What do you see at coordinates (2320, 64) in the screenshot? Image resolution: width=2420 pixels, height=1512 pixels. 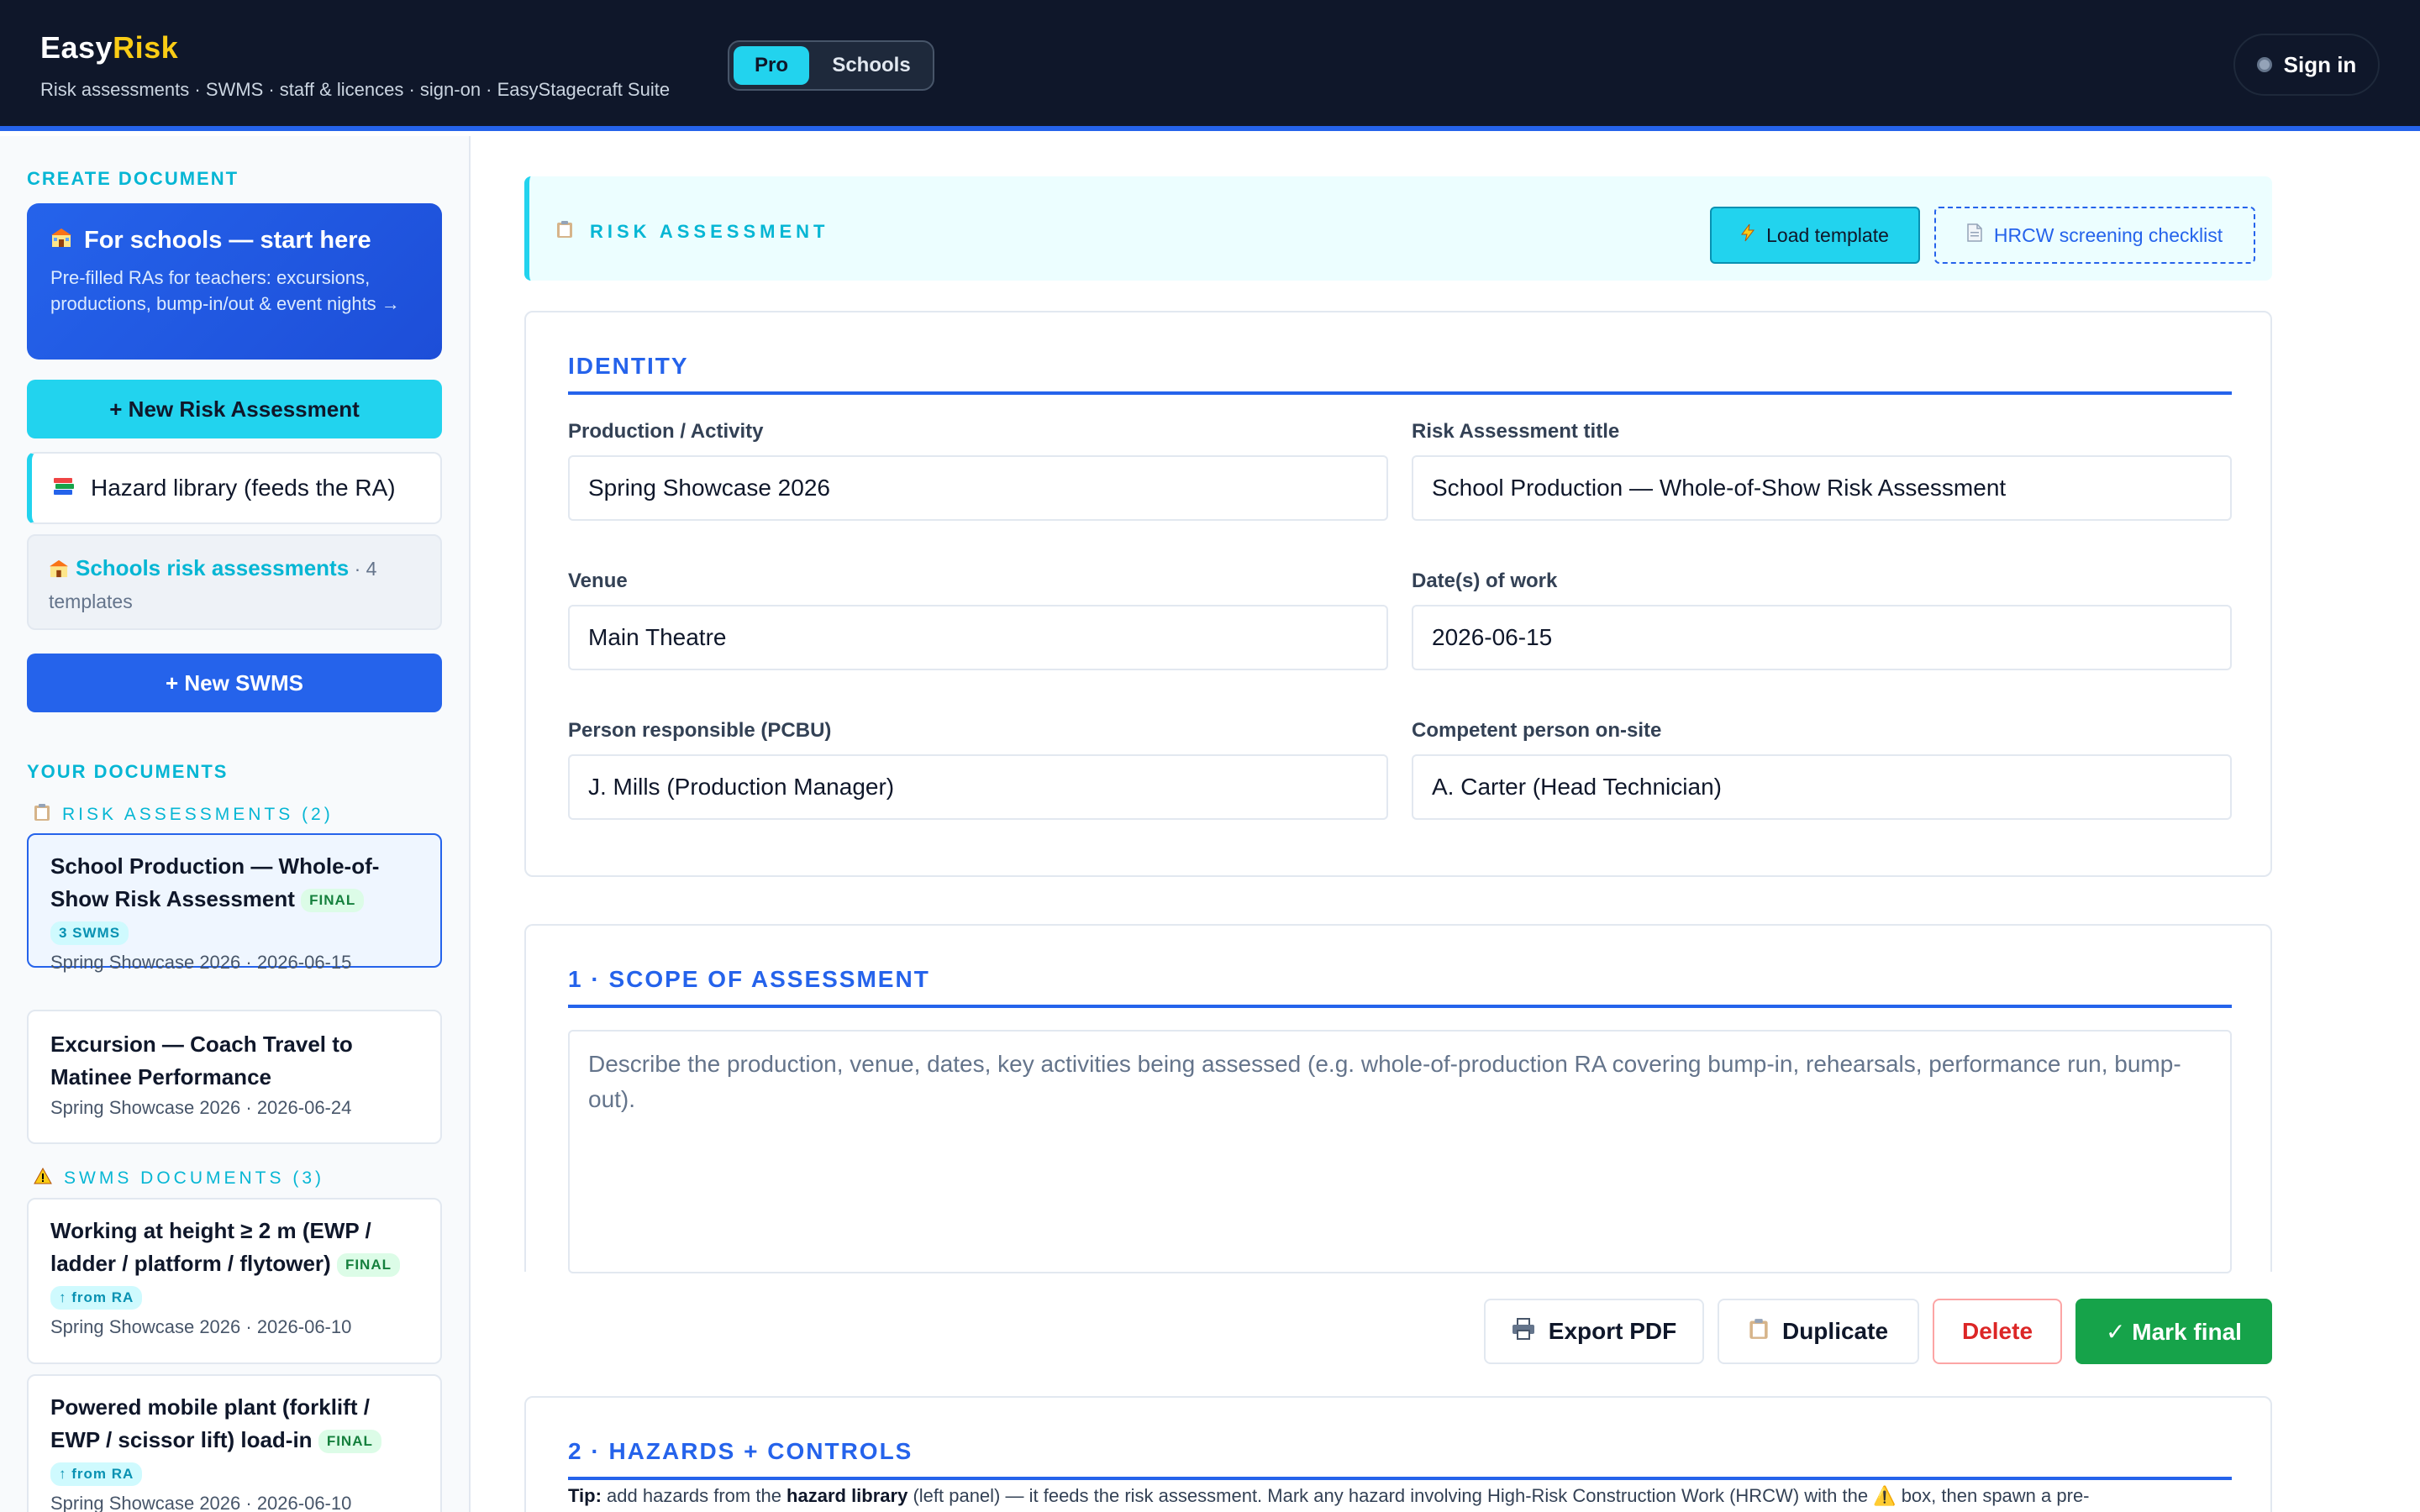 I see `sign-in-label: Sign in` at bounding box center [2320, 64].